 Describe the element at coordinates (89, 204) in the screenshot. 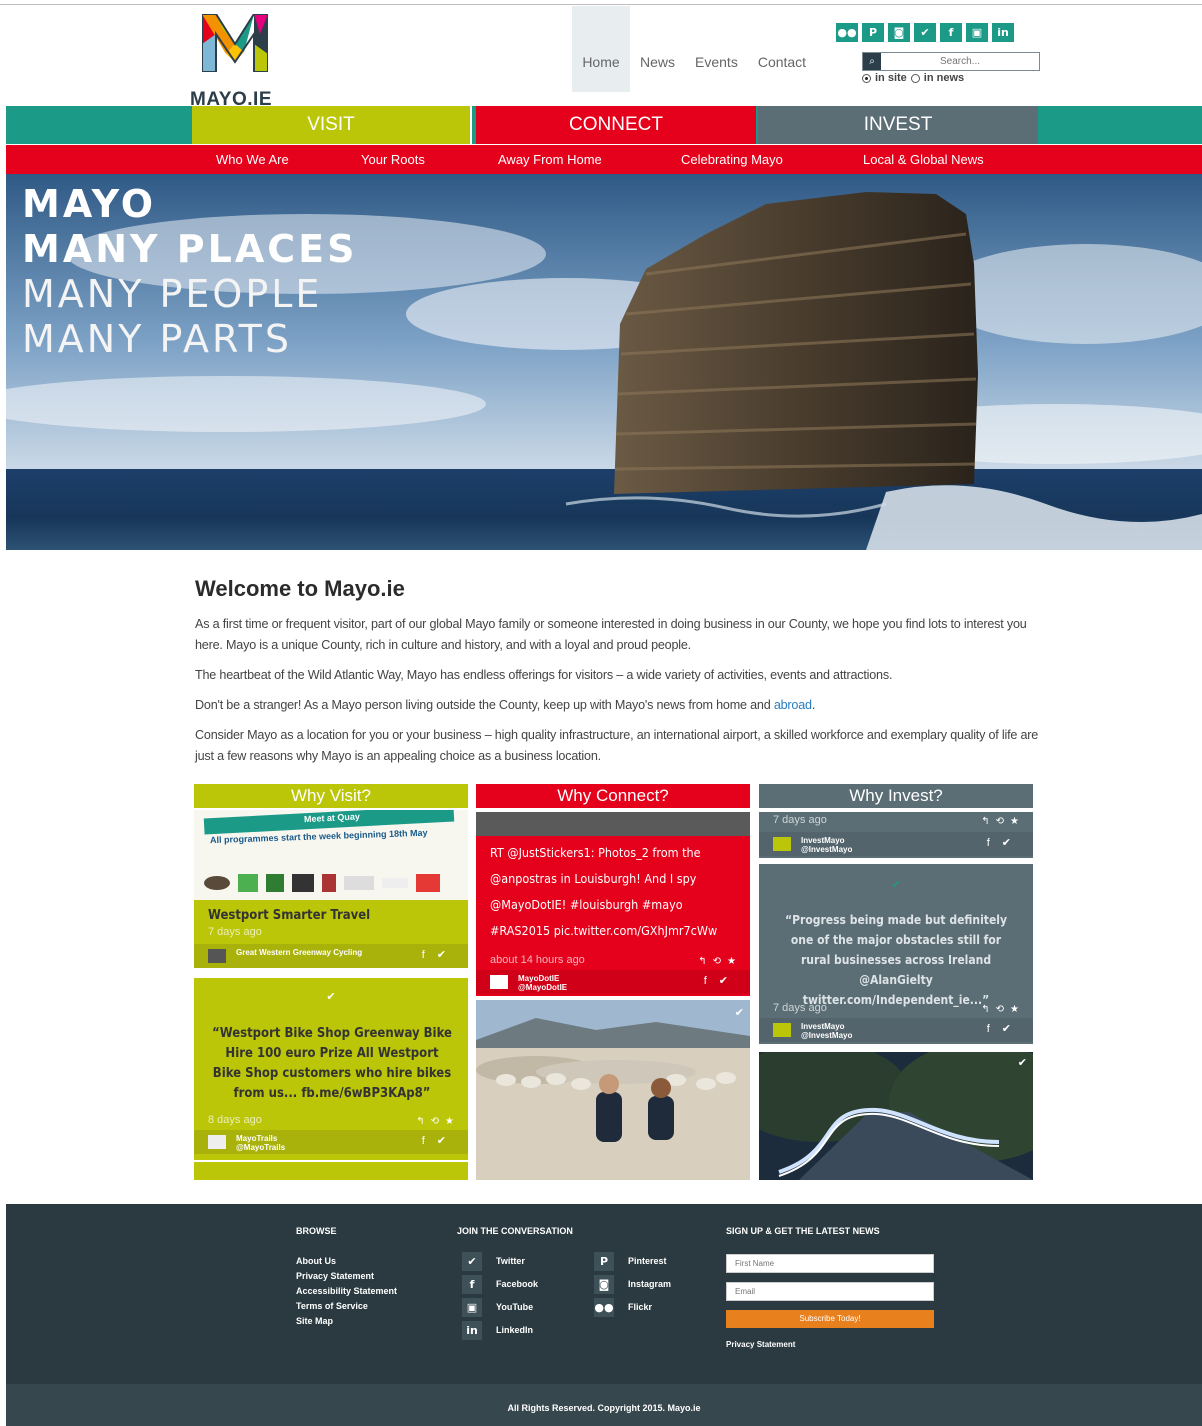

I see `hero-line-1: MAYO` at that location.